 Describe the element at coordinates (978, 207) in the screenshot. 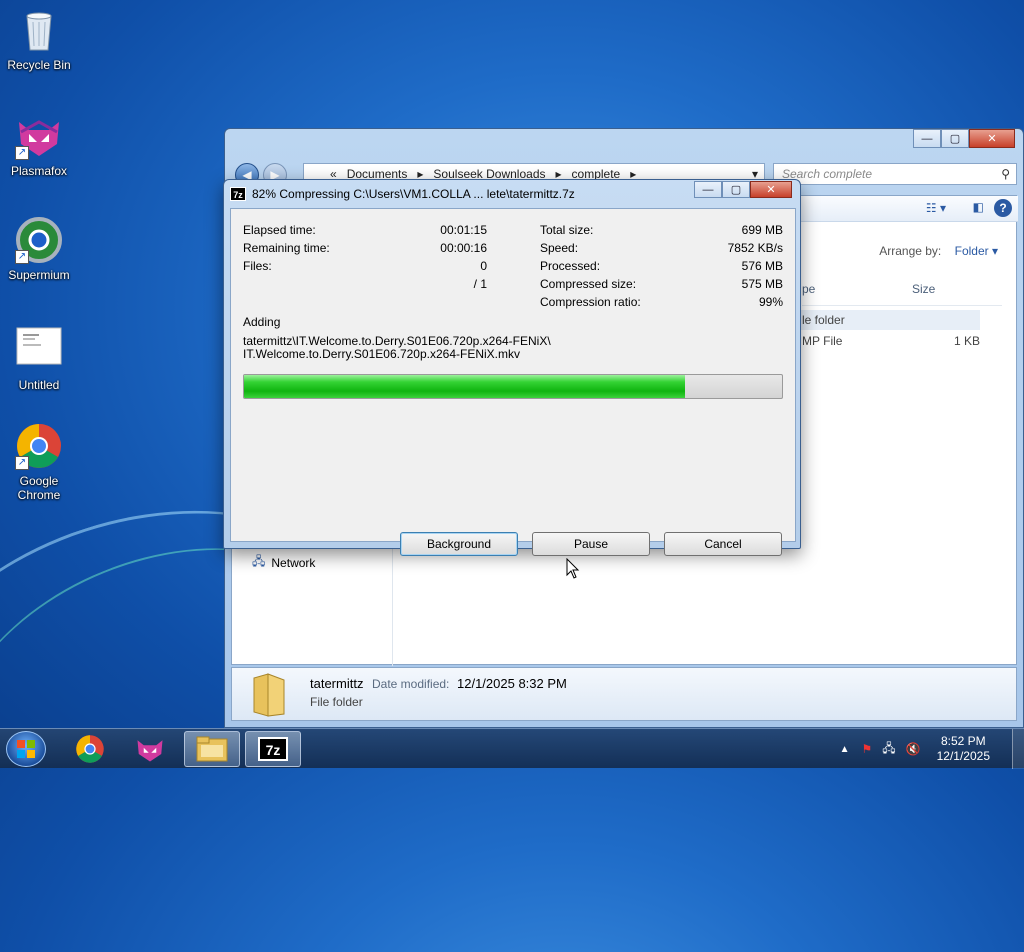

I see `preview-pane-icon: ◧` at that location.